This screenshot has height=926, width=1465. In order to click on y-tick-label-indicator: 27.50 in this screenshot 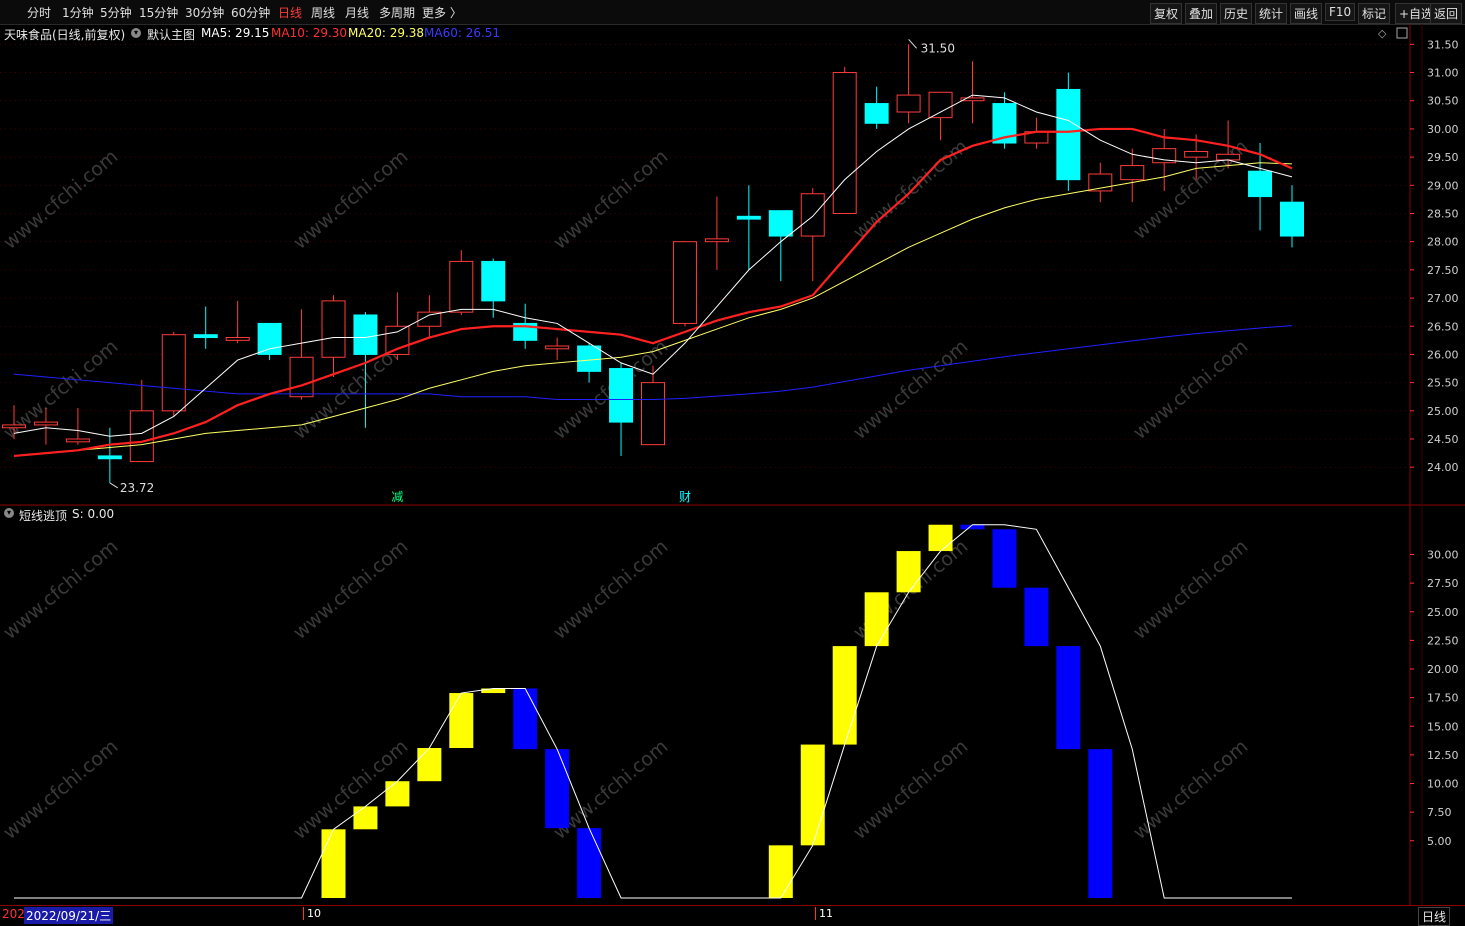, I will do `click(1443, 583)`.